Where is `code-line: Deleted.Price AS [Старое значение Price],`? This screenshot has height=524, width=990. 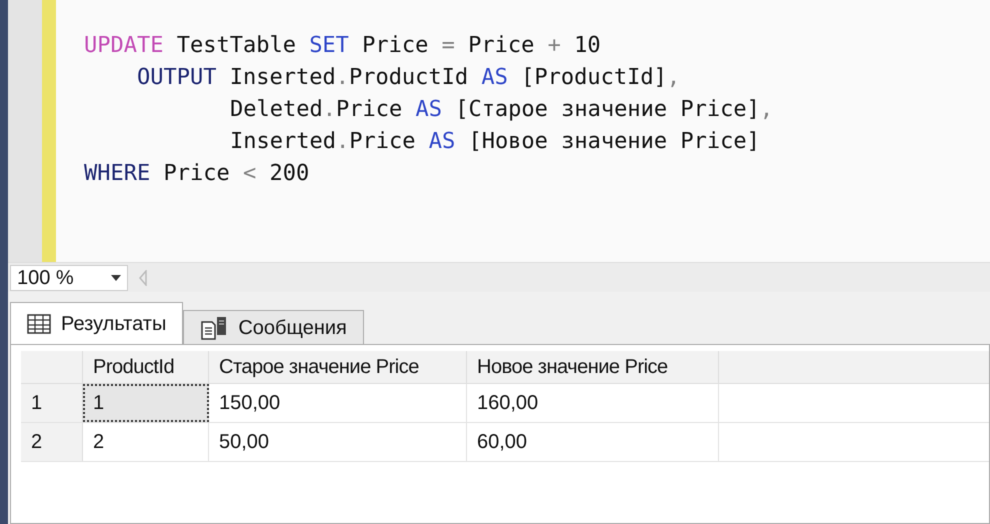
code-line: Deleted.Price AS [Старое значение Price], is located at coordinates (502, 110).